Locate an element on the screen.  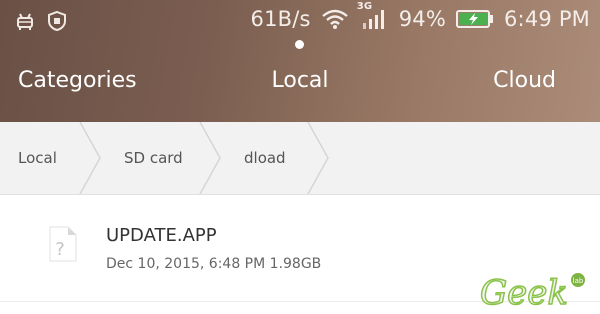
cell-signal-icon: 3G is located at coordinates (373, 16).